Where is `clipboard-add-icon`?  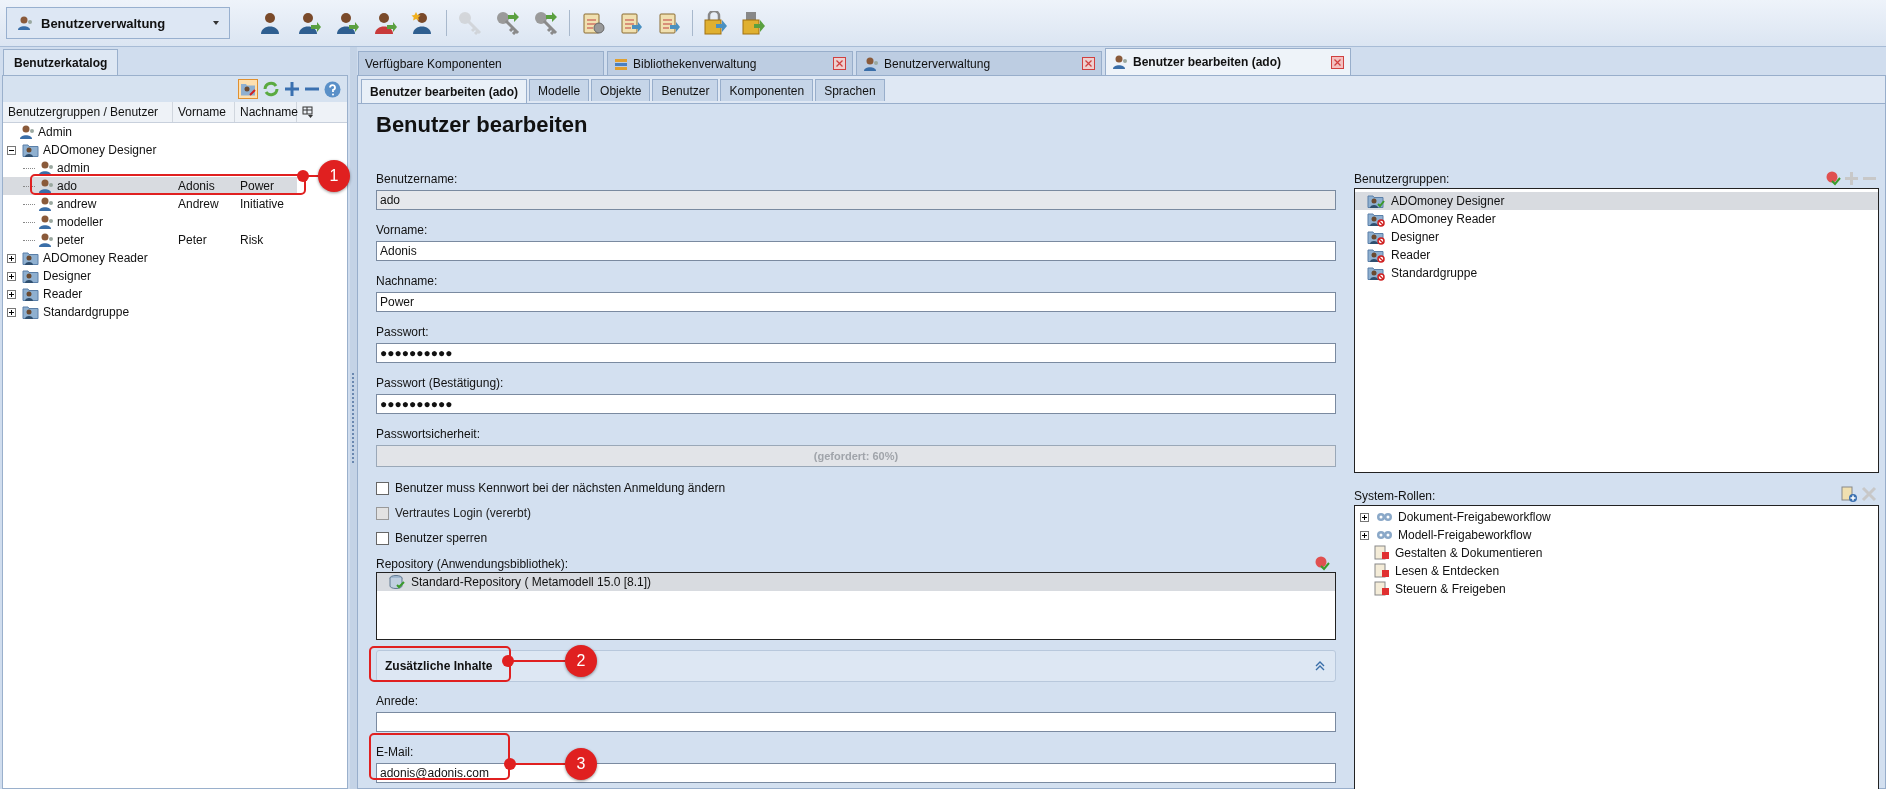 clipboard-add-icon is located at coordinates (1849, 494).